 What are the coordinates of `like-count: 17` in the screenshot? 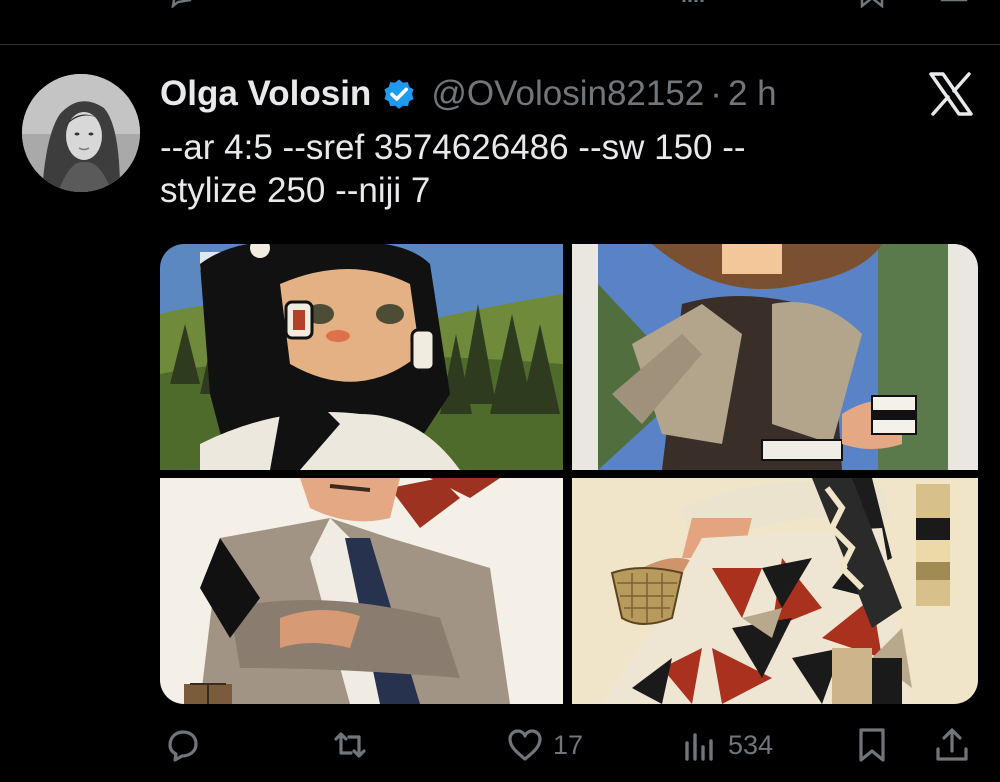 It's located at (568, 744).